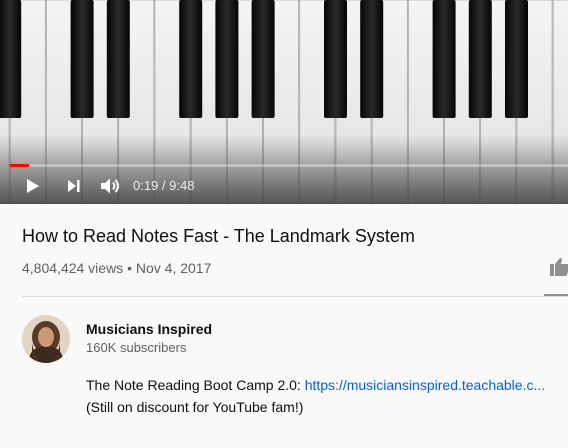  Describe the element at coordinates (149, 329) in the screenshot. I see `channel-name: Musicians Inspired` at that location.